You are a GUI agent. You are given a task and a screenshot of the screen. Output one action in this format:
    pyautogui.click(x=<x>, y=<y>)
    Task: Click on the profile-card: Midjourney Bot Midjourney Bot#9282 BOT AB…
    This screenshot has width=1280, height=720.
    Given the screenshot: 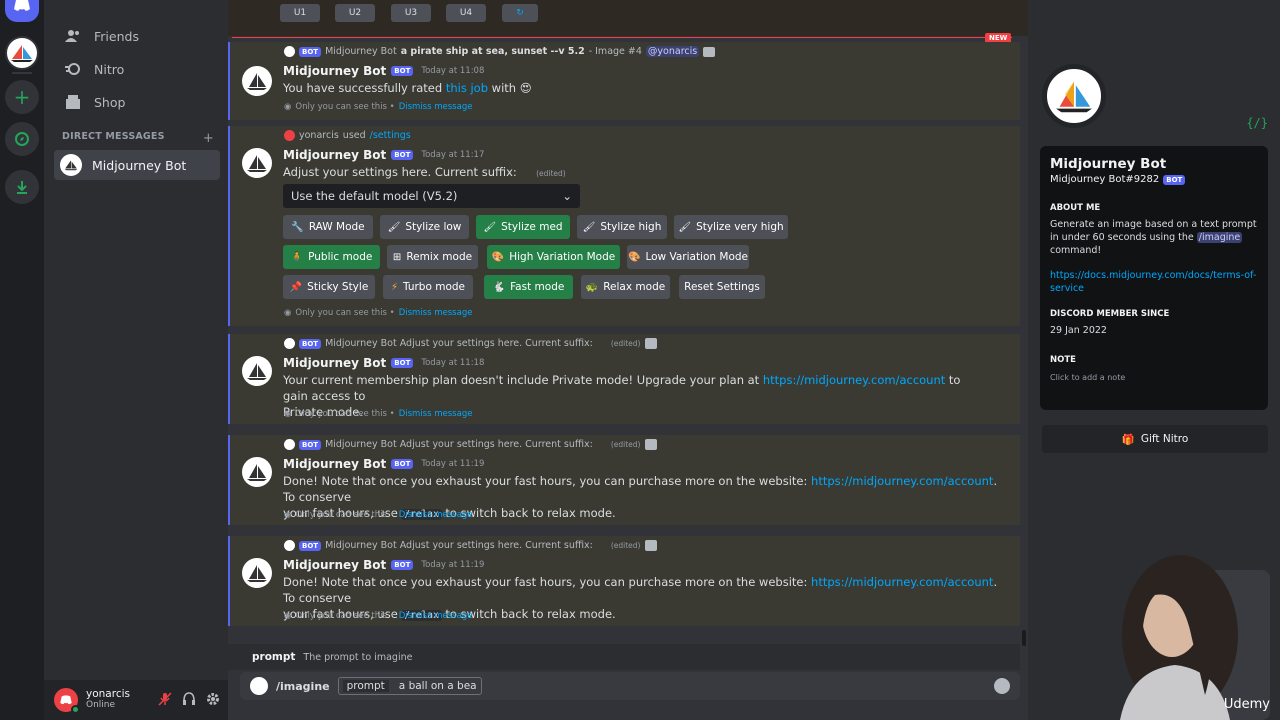 What is the action you would take?
    pyautogui.click(x=1154, y=278)
    